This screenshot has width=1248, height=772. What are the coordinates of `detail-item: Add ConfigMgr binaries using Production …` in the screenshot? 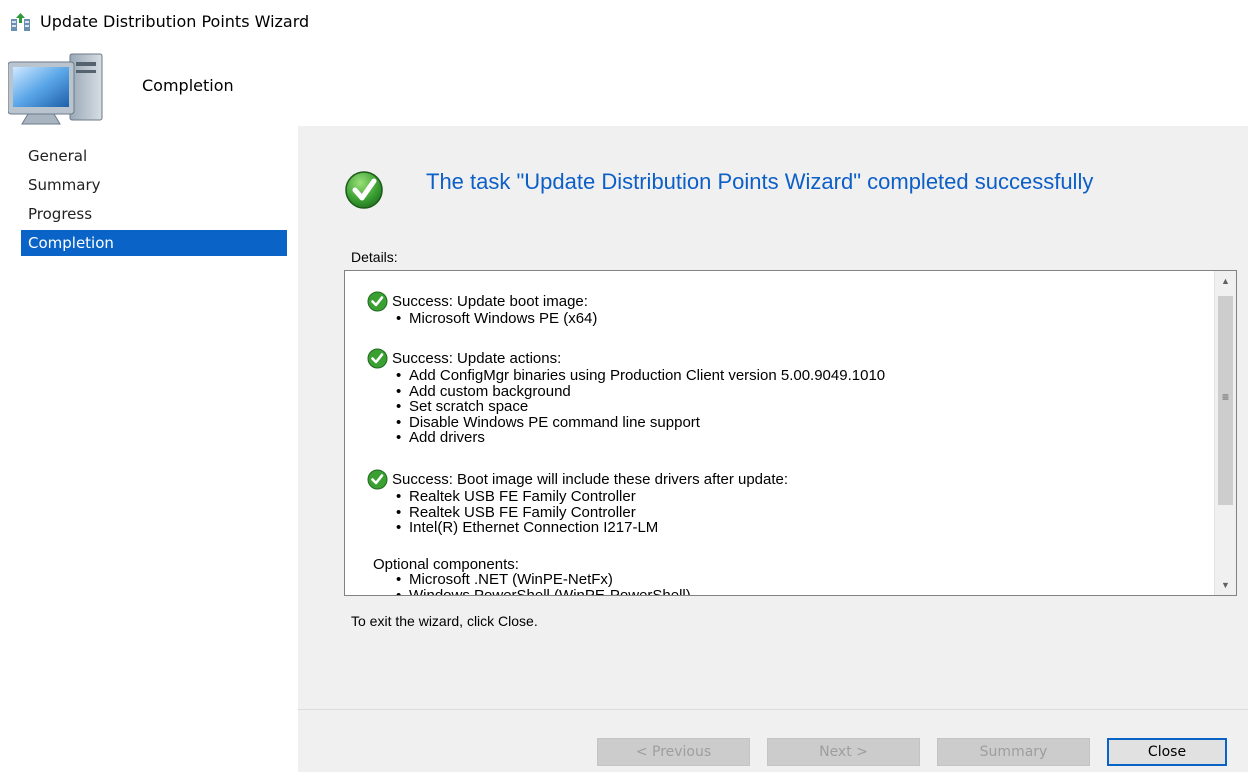 It's located at (640, 376).